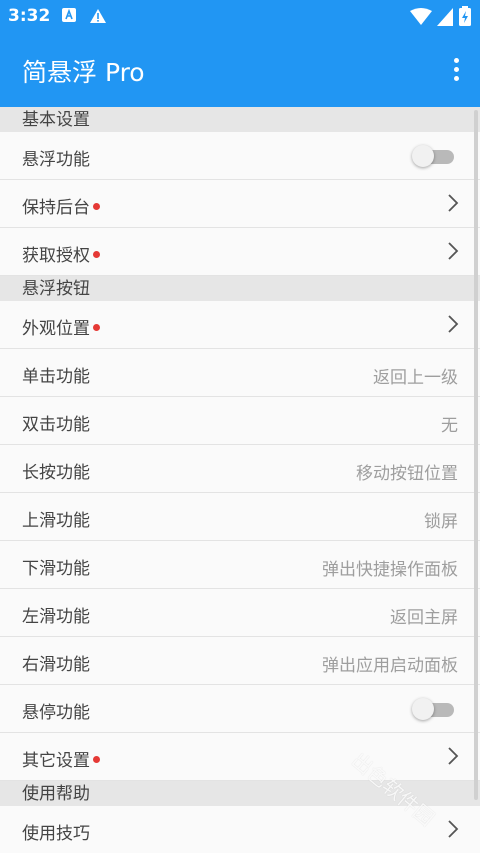 Image resolution: width=480 pixels, height=853 pixels. What do you see at coordinates (240, 661) in the screenshot?
I see `swipe-right-row: 右滑功能 弹出应用启动面板` at bounding box center [240, 661].